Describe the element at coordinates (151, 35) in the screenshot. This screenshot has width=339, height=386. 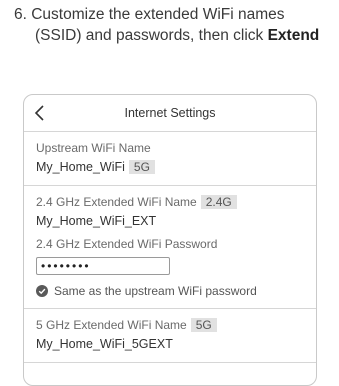
I see `instruction-line-2-text: (SSID) and passwords, then click` at that location.